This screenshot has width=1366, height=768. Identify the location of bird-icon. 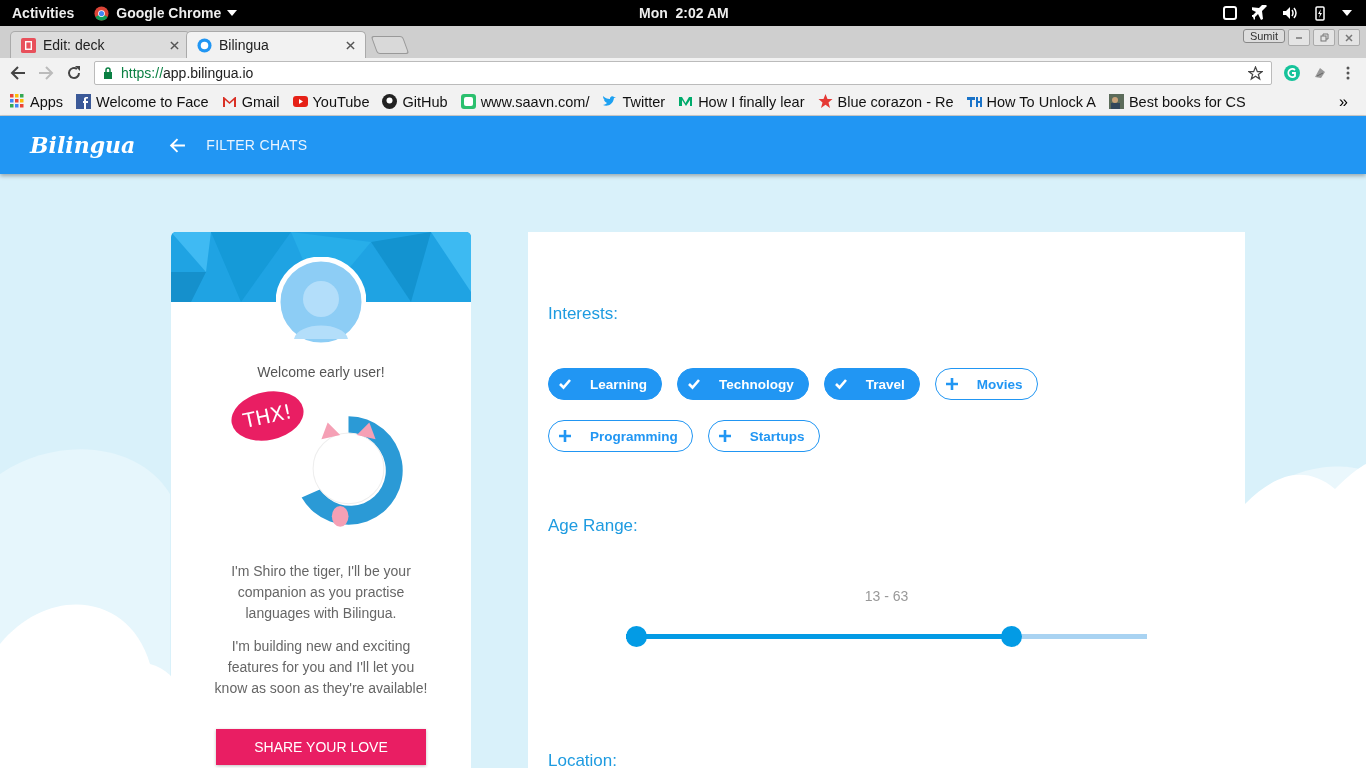
(610, 101).